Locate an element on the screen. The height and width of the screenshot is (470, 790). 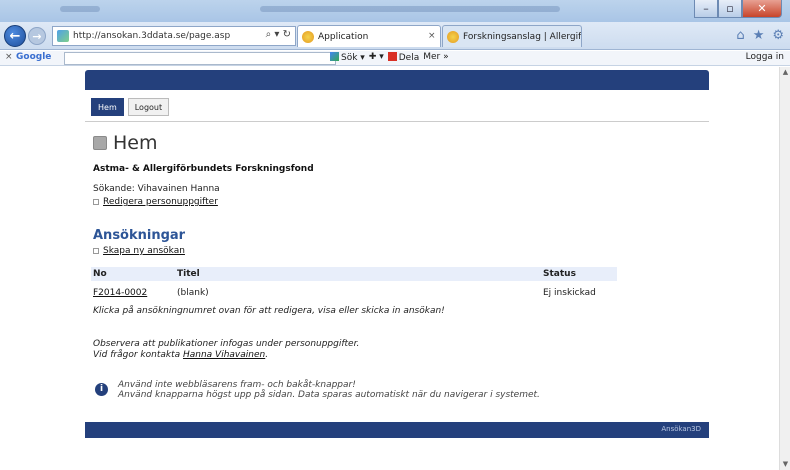
address-bar: http://ansokan.3ddata.se/page.asp ⌕ ▾ ↻ is located at coordinates (174, 36).